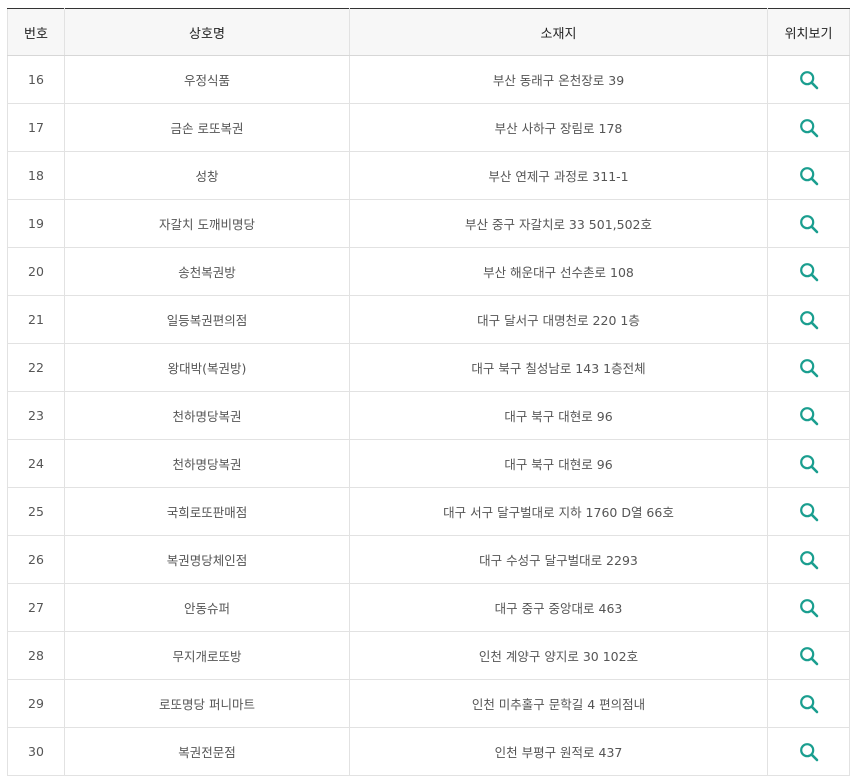 Image resolution: width=854 pixels, height=782 pixels. Describe the element at coordinates (36, 319) in the screenshot. I see `row-number: 21` at that location.